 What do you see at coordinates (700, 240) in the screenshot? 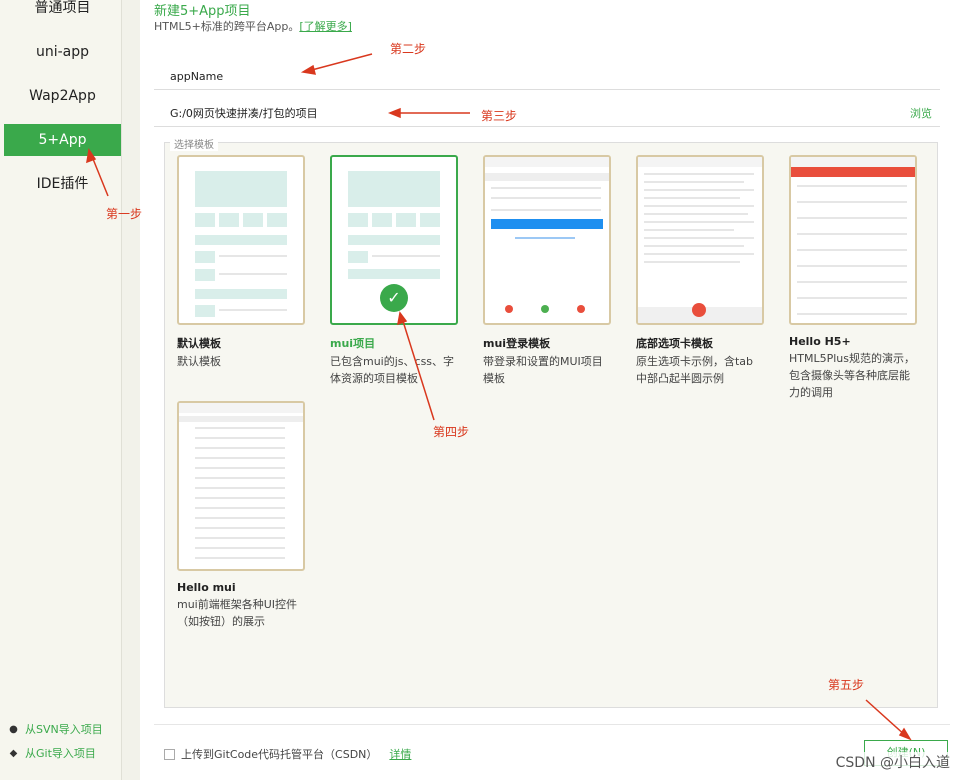
I see `template-thumb-bottom-tabs` at bounding box center [700, 240].